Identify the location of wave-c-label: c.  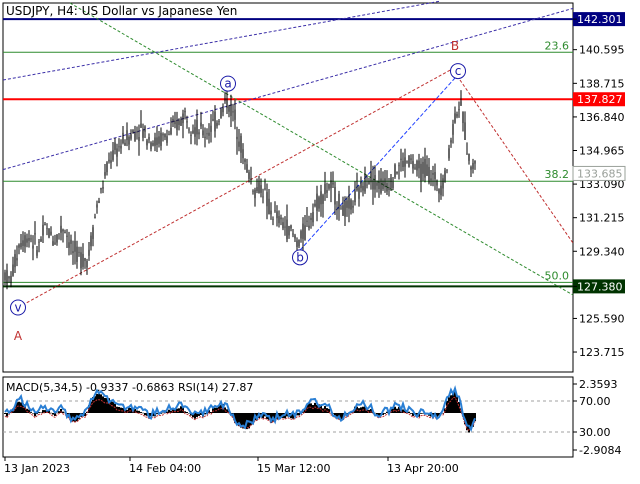
(458, 71).